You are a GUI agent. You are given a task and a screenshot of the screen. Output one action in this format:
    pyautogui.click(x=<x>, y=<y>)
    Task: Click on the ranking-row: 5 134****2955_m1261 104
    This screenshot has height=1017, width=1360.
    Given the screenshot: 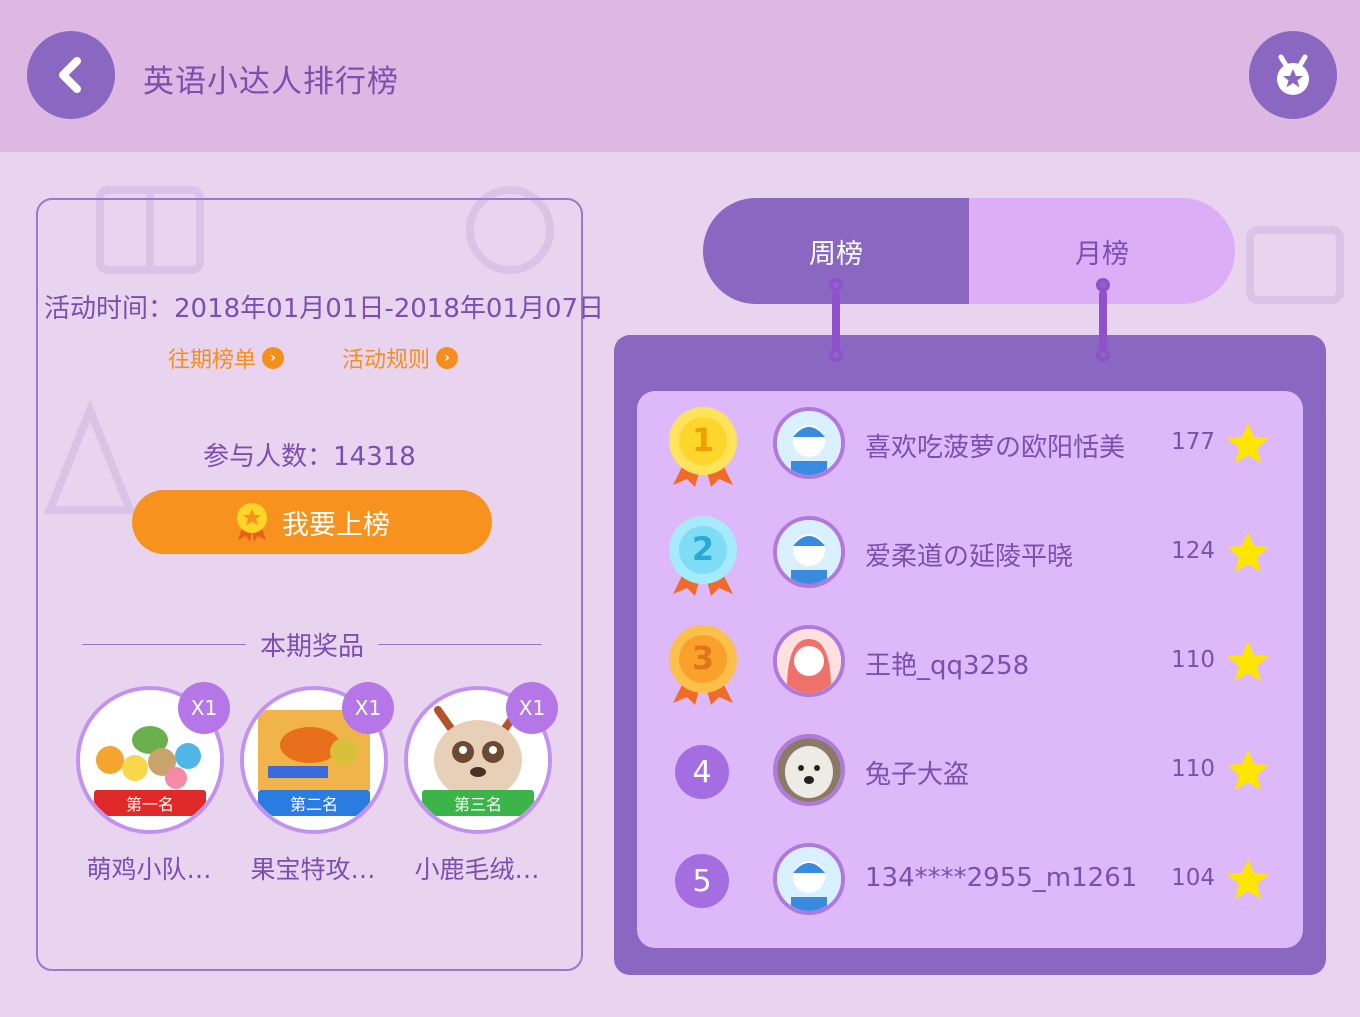 What is the action you would take?
    pyautogui.click(x=970, y=881)
    